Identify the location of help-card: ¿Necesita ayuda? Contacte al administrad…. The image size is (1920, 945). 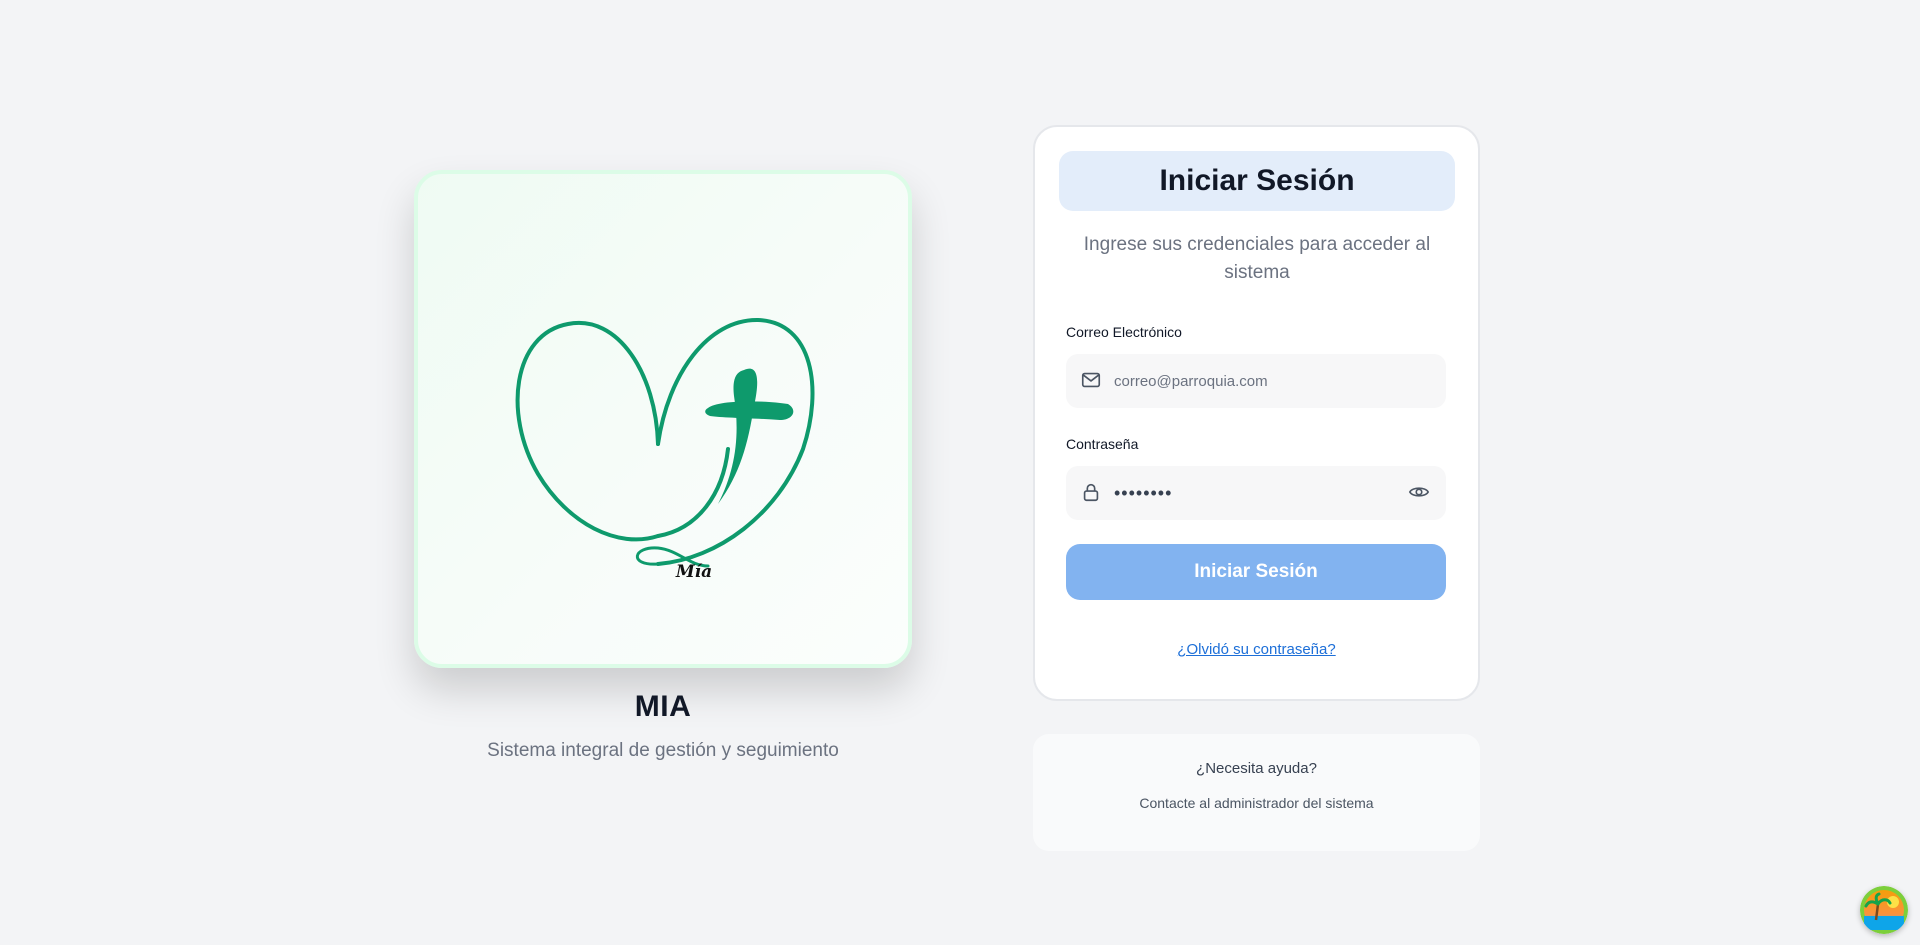
(1256, 792).